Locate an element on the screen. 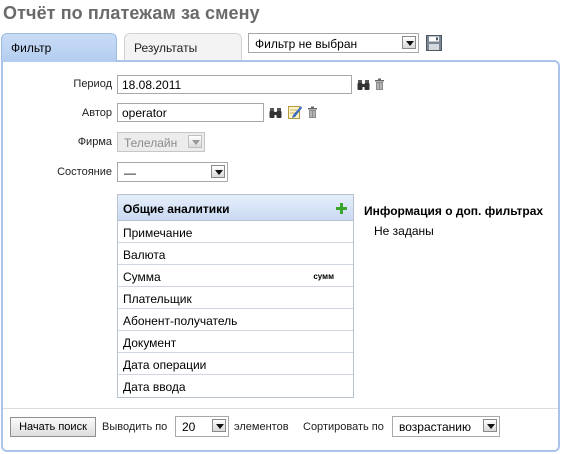 Image resolution: width=562 pixels, height=454 pixels. author-label: Автор is located at coordinates (96, 113).